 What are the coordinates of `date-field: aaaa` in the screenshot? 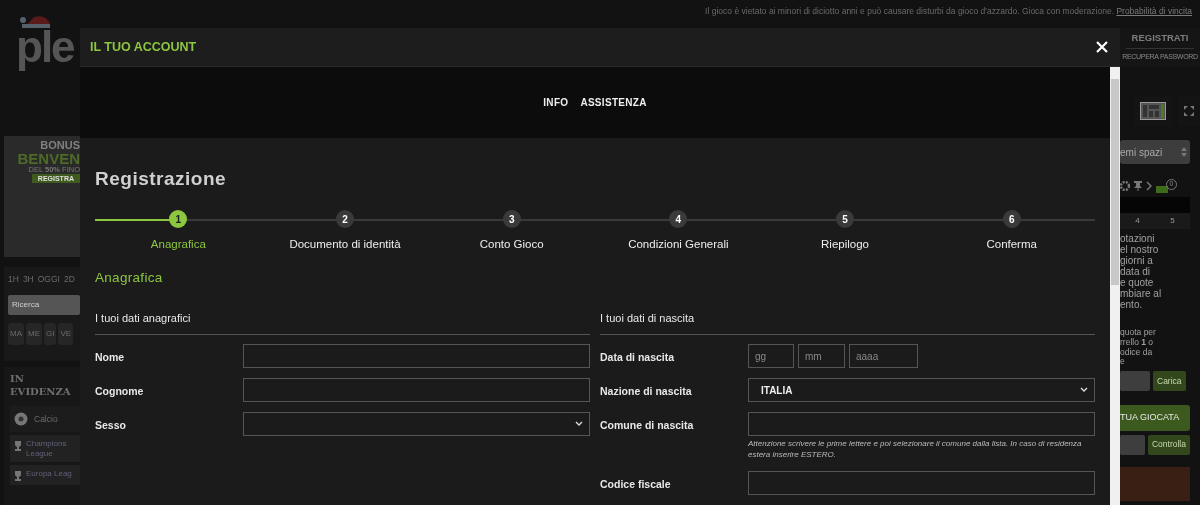 It's located at (883, 356).